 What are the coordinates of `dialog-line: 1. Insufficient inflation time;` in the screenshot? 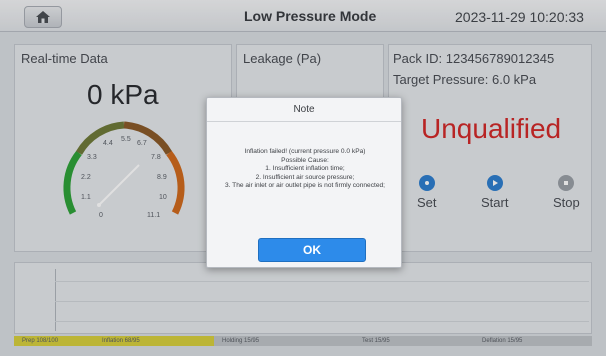 It's located at (305, 168).